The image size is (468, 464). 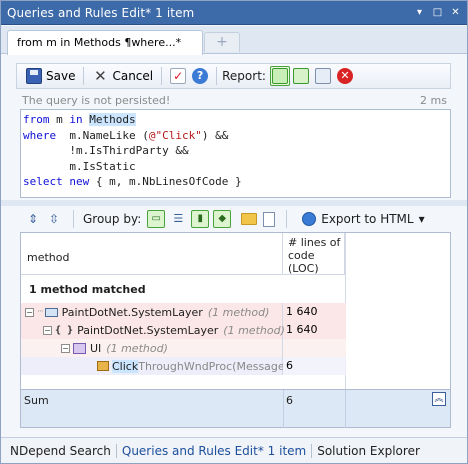 What do you see at coordinates (234, 13) in the screenshot?
I see `title-bar: Queries and Rules Edit* 1 item ▾ □ ✕` at bounding box center [234, 13].